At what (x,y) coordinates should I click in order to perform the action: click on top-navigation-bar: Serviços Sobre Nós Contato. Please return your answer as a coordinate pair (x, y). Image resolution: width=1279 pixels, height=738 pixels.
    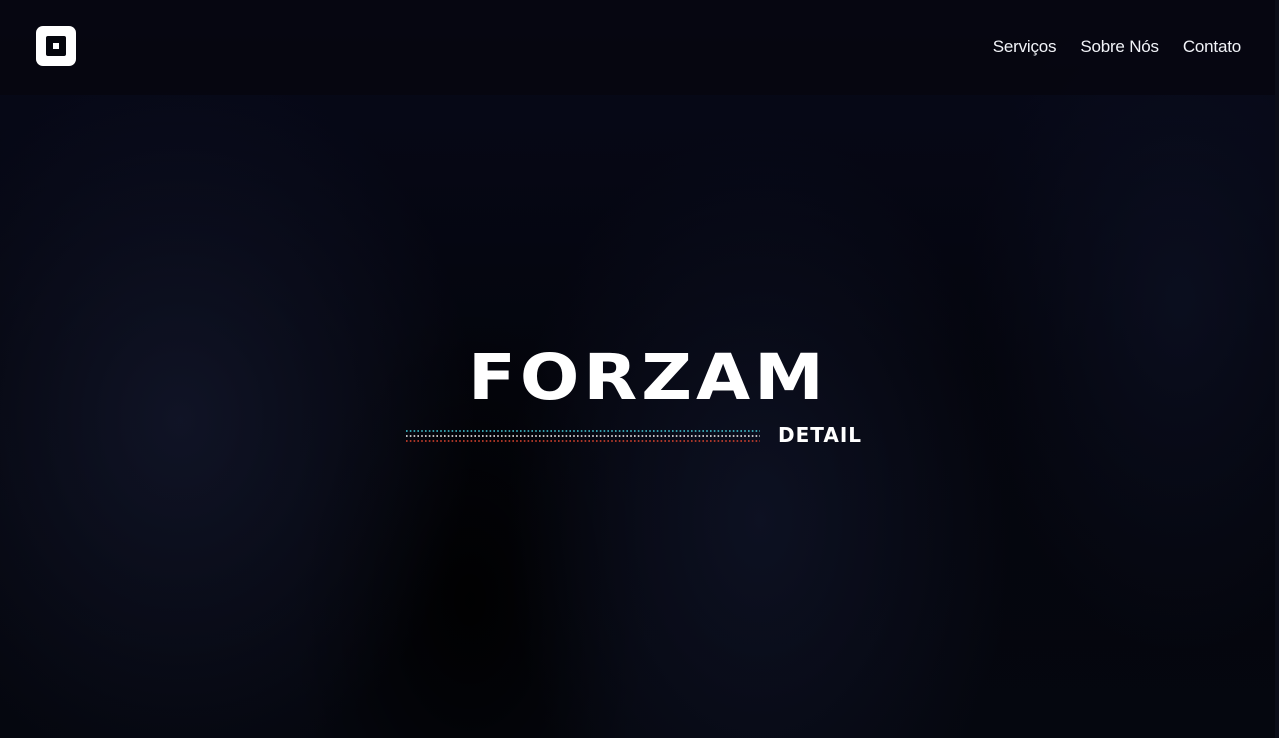
    Looking at the image, I should click on (639, 47).